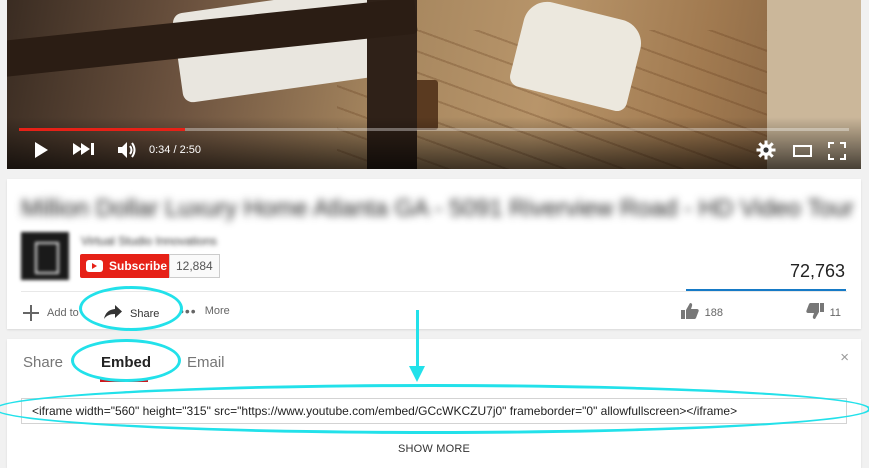 The image size is (869, 468). I want to click on progress-bar-fill, so click(102, 129).